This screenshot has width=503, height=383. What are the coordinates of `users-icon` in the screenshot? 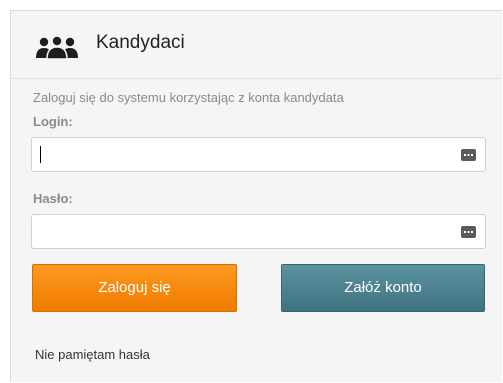 It's located at (57, 47).